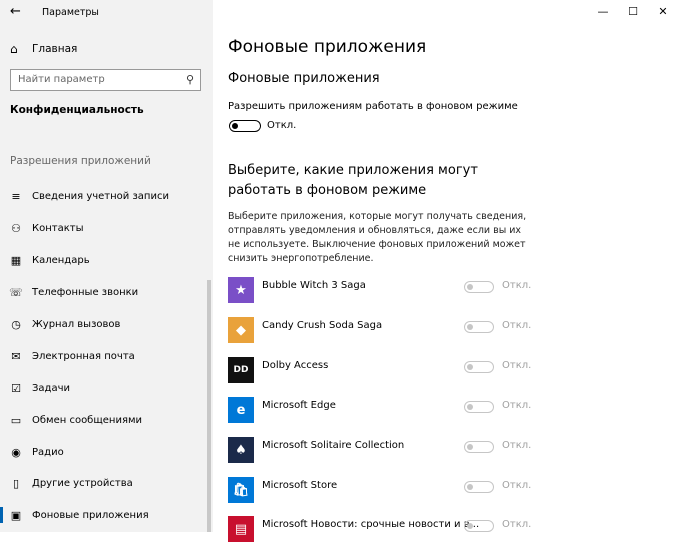 The image size is (680, 544). Describe the element at coordinates (16, 292) in the screenshot. I see `phone-icon: ☏` at that location.